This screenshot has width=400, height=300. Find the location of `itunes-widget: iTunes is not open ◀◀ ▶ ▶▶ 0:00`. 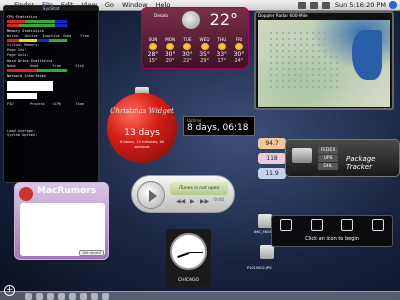

itunes-widget: iTunes is not open ◀◀ ▶ ▶▶ 0:00 is located at coordinates (183, 194).